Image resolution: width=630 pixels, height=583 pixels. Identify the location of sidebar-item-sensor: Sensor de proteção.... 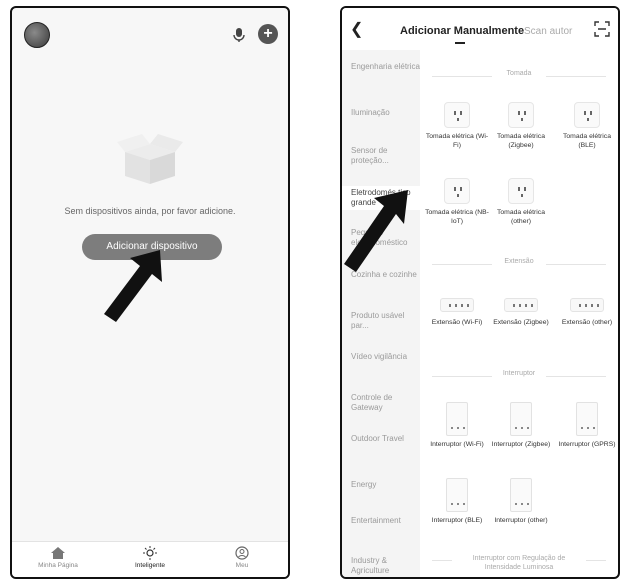
(381, 156).